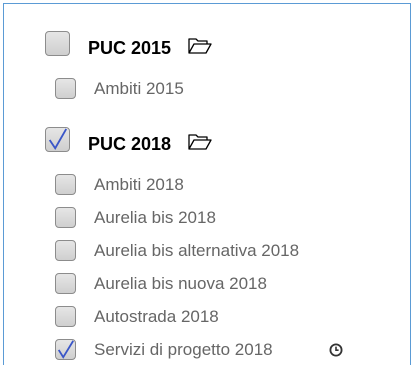 The image size is (416, 365). I want to click on layer-checkbox-aurelia-bis-alternativa-2018, so click(65, 250).